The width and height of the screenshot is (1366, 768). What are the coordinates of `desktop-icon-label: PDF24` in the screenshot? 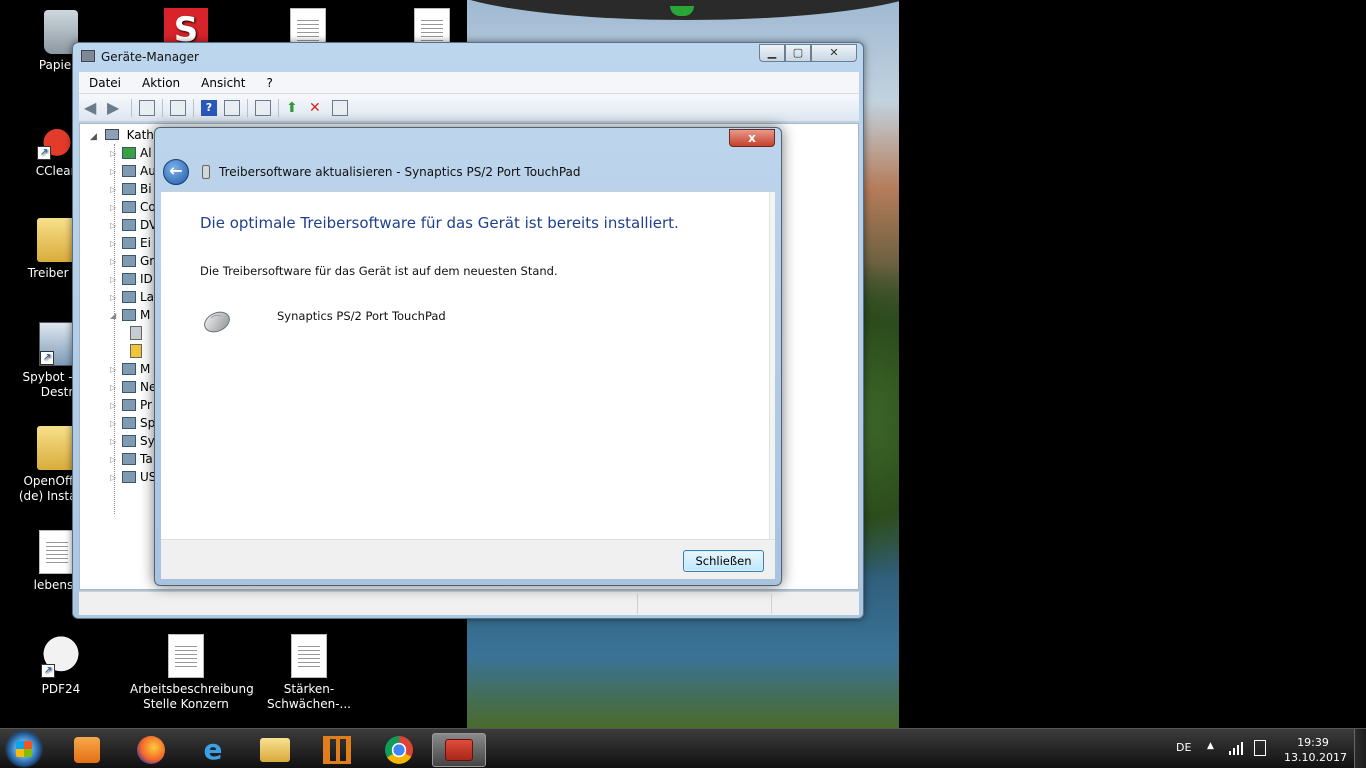 It's located at (61, 689).